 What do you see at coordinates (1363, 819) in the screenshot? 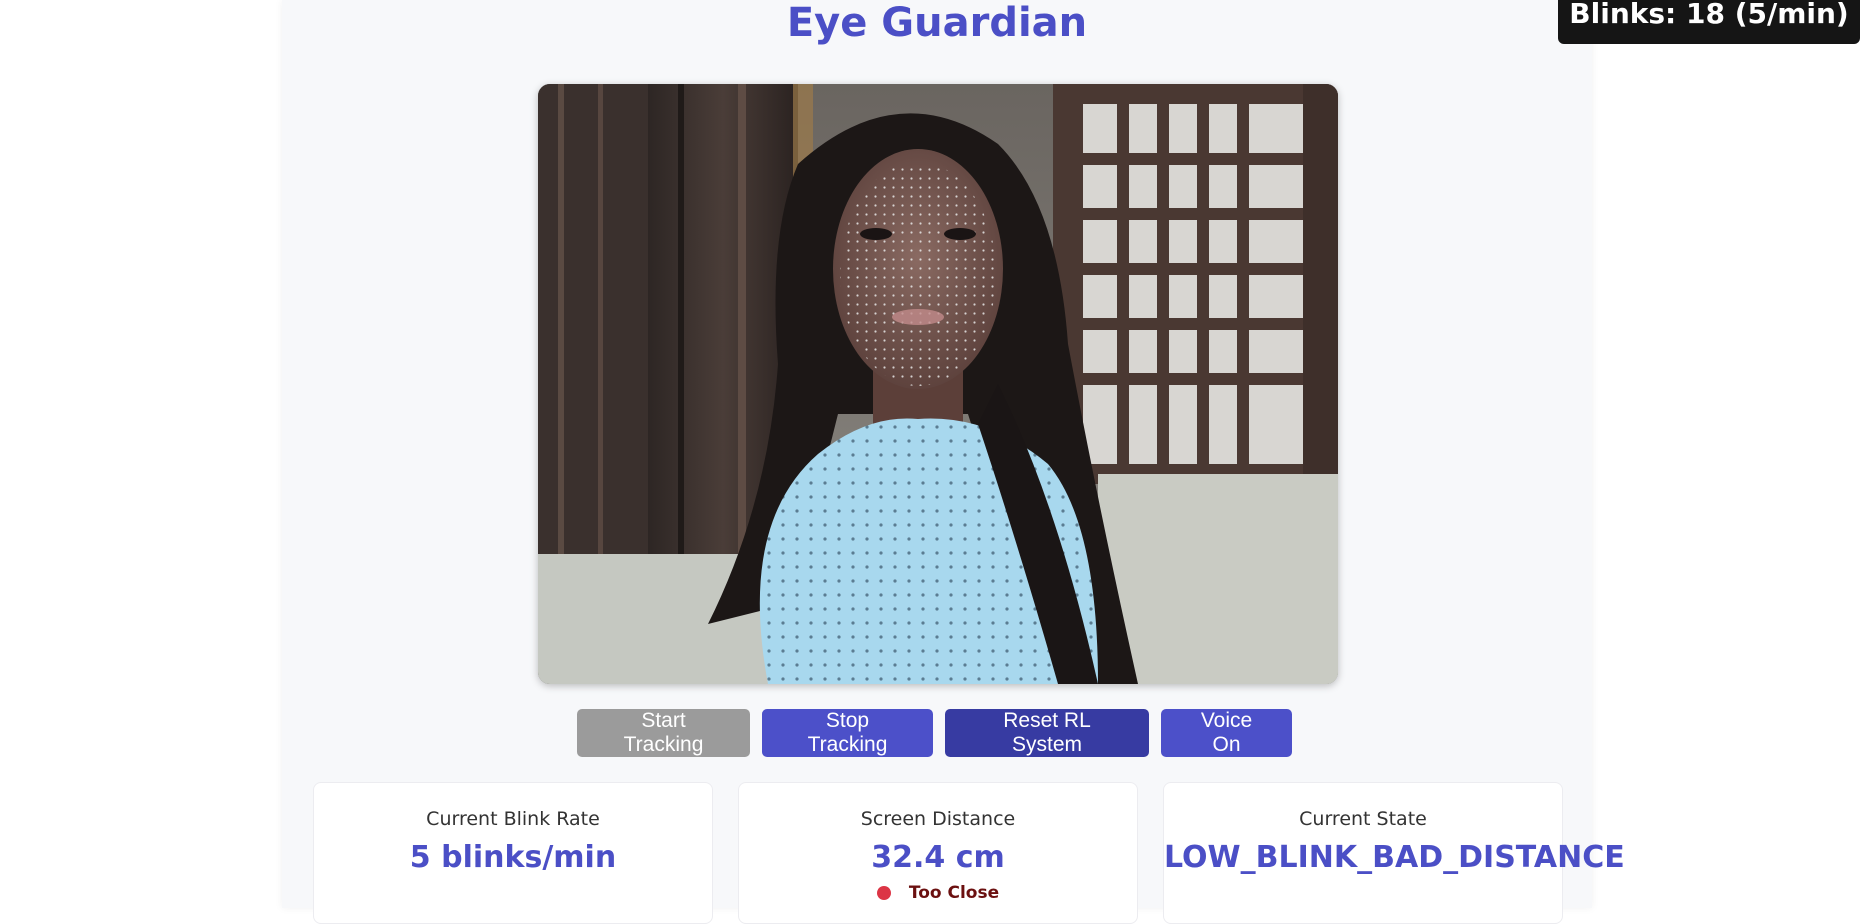
I see `current-state-label: Current State` at bounding box center [1363, 819].